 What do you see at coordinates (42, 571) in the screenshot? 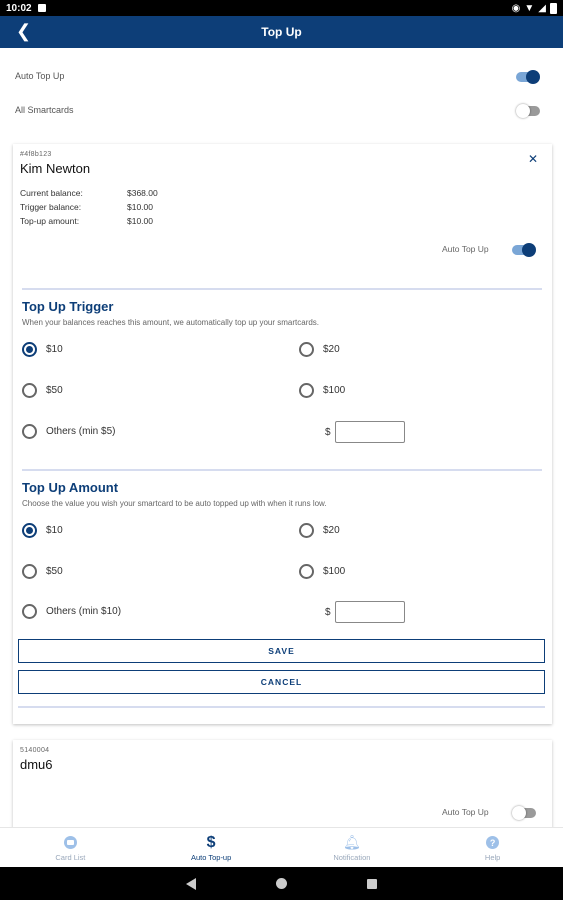
I see `amount-option-50: $50` at bounding box center [42, 571].